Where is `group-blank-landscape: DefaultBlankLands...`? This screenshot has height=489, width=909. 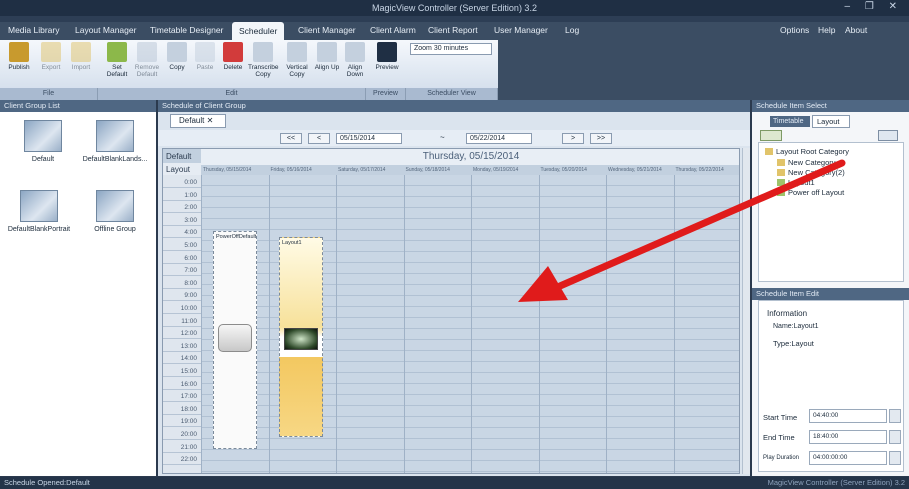
group-blank-landscape: DefaultBlankLands... is located at coordinates (115, 141).